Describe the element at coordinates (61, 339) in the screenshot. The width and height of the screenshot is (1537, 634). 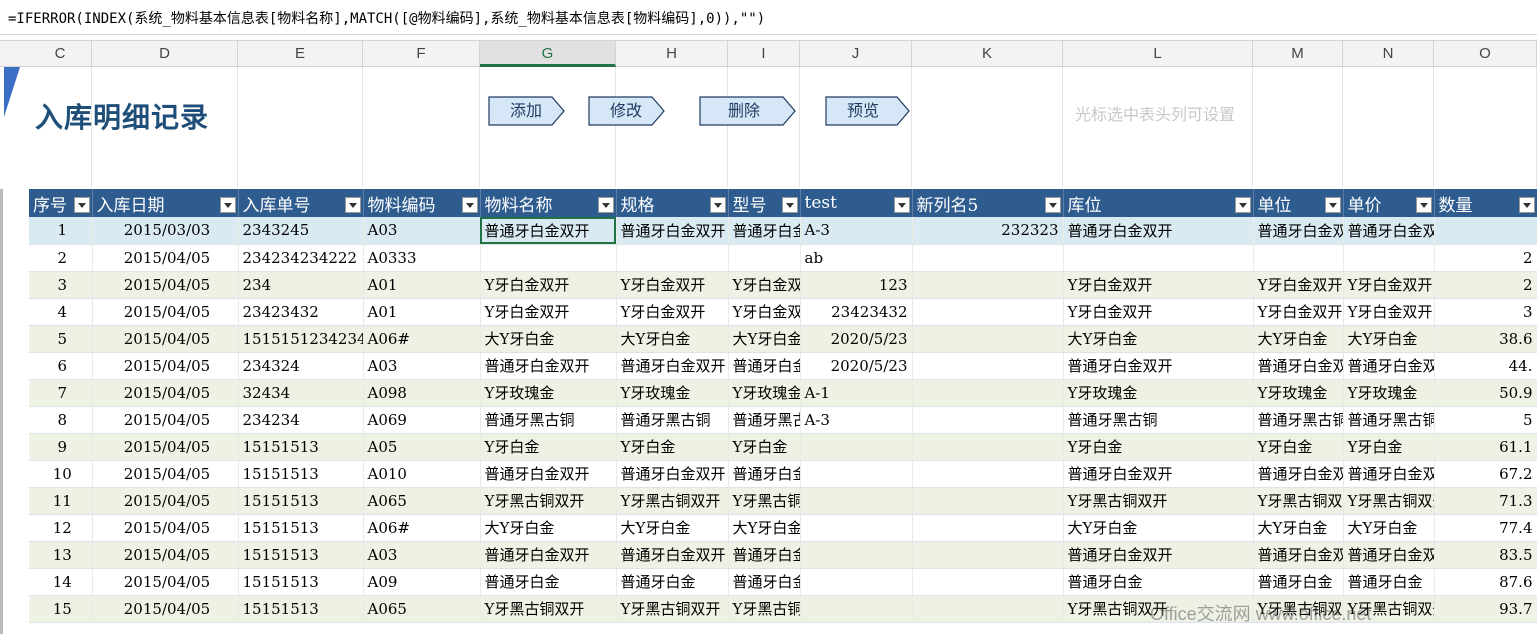
I see `table-cell: 5` at that location.